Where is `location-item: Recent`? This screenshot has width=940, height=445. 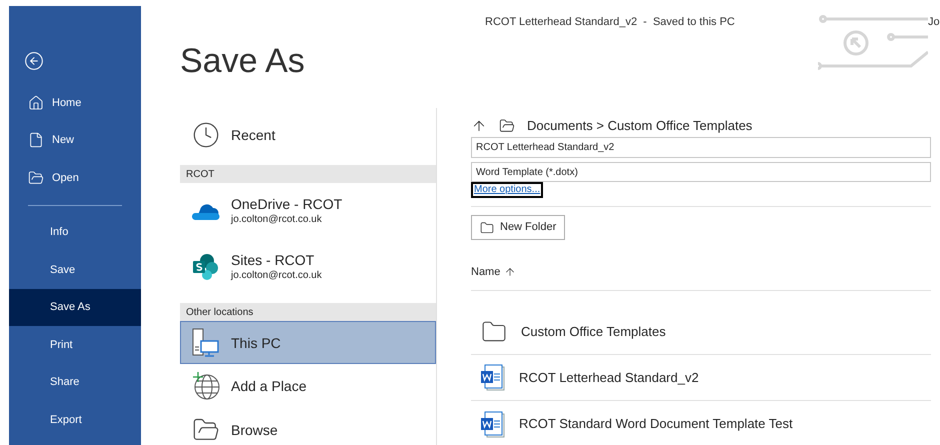 location-item: Recent is located at coordinates (308, 135).